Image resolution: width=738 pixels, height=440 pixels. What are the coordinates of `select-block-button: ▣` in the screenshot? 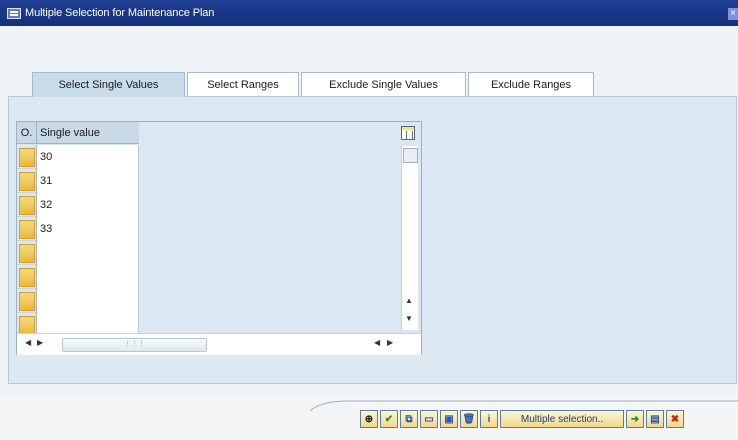 It's located at (449, 419).